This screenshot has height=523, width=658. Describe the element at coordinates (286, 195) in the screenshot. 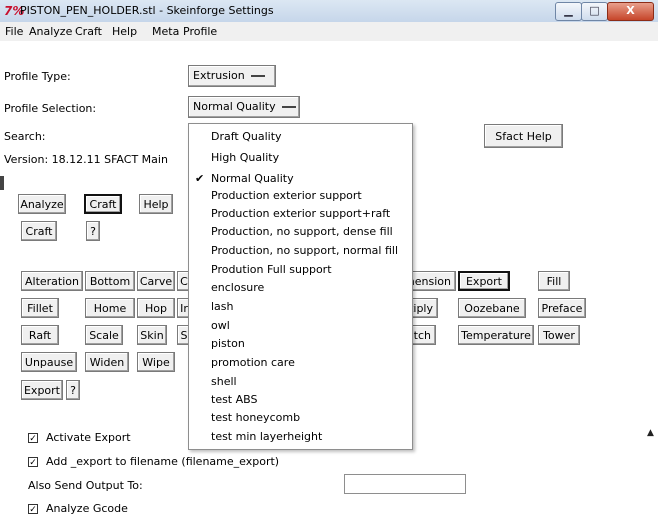

I see `dropdown-option: Production exterior support` at that location.